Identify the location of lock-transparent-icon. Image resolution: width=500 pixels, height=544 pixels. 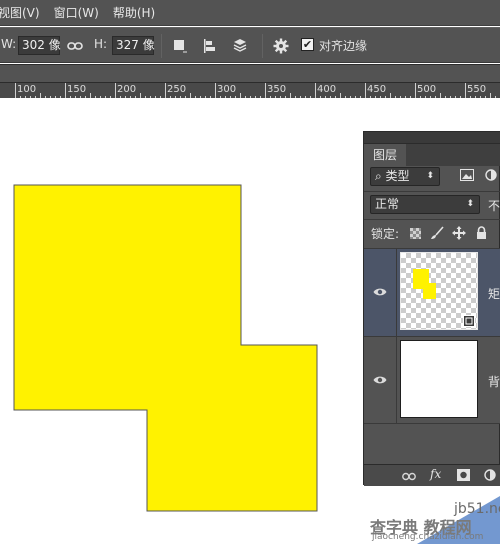
(415, 235).